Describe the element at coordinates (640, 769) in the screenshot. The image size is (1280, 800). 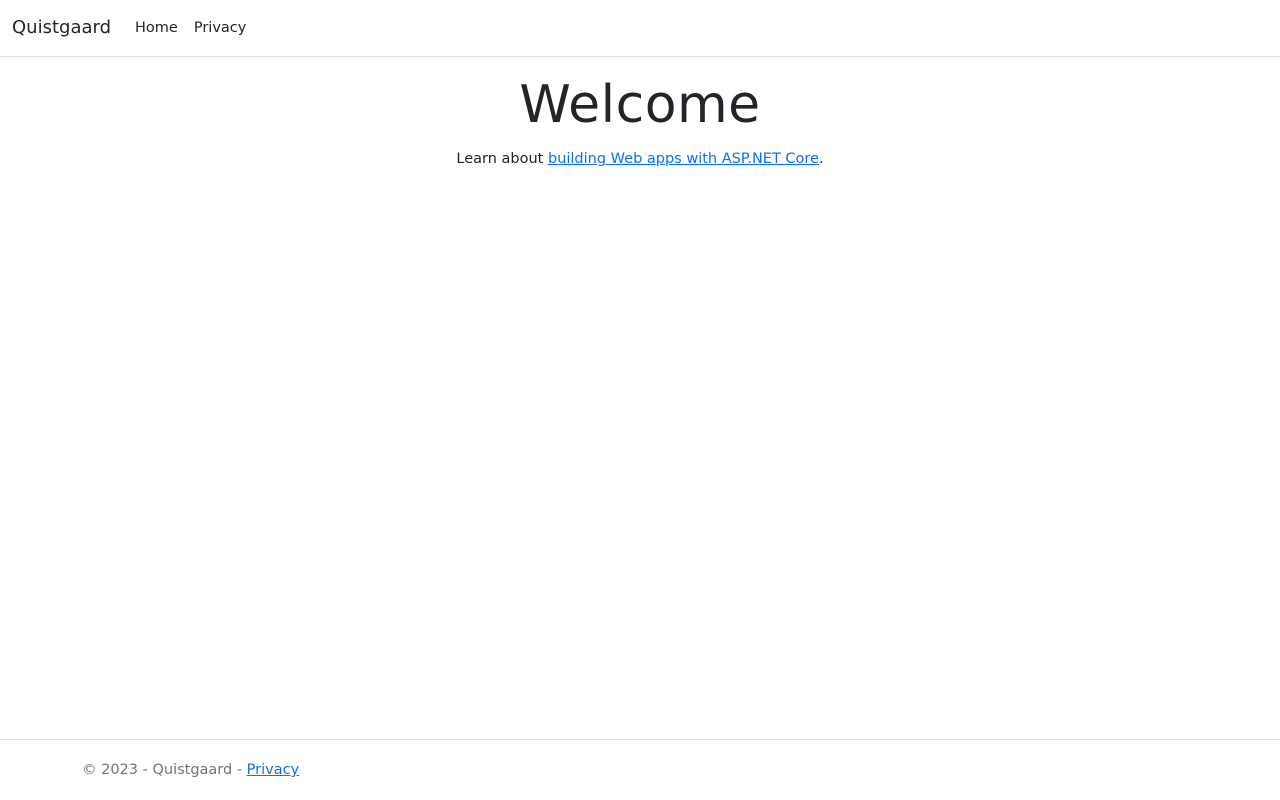
I see `footer: © 2023 - Quistgaard - Privacy` at that location.